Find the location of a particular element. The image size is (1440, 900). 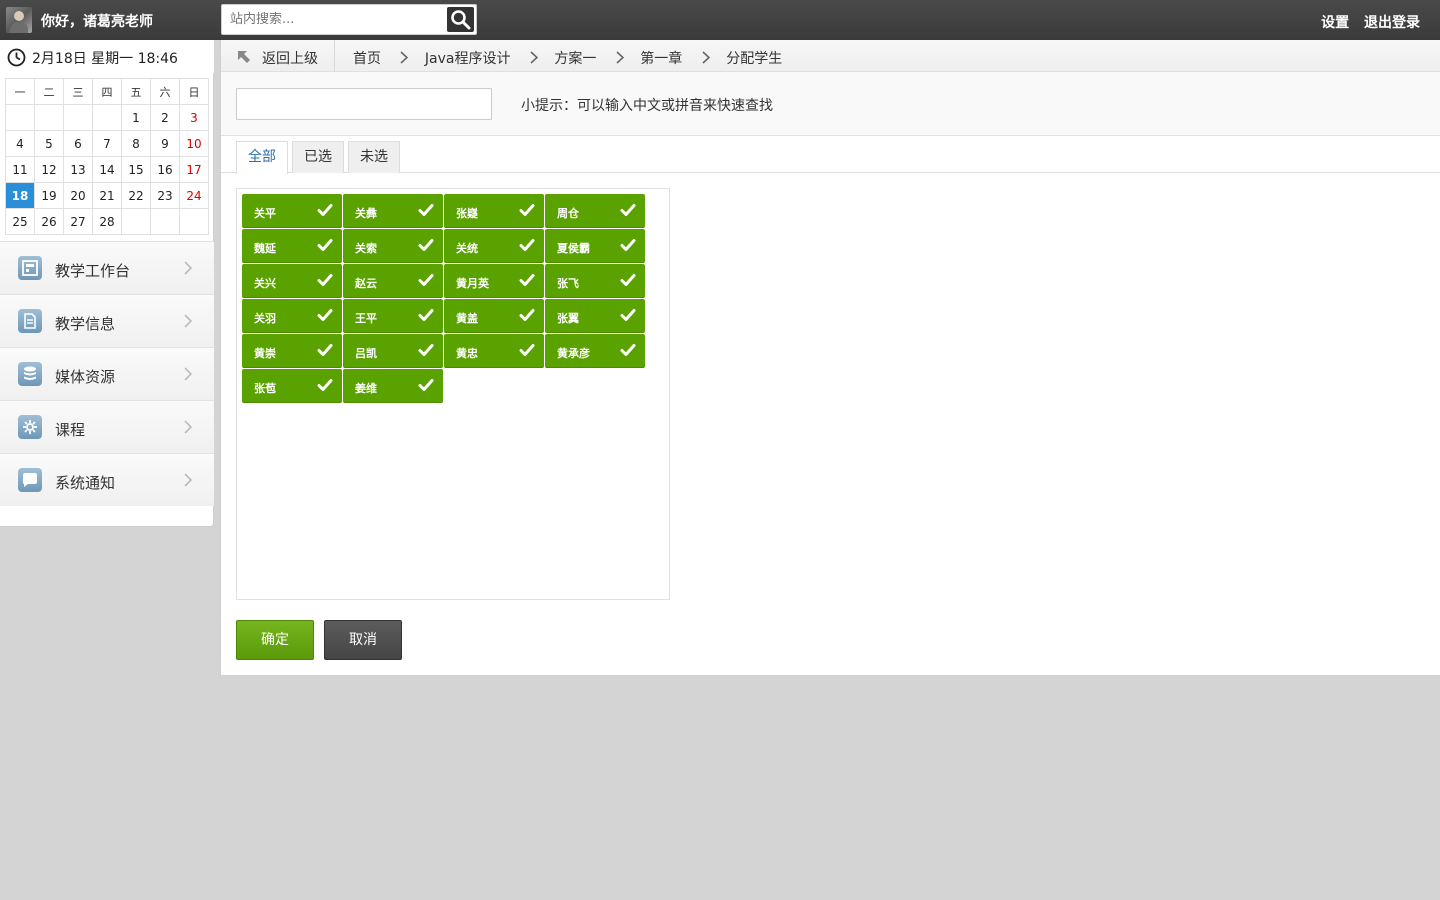

calendar-day: 8 is located at coordinates (136, 143).